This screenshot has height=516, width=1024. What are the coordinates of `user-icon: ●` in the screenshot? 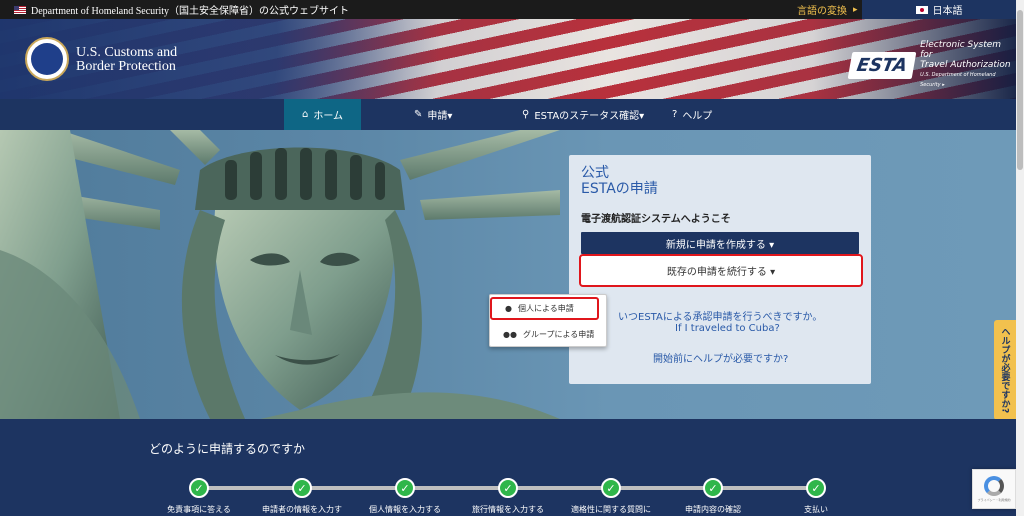 It's located at (508, 308).